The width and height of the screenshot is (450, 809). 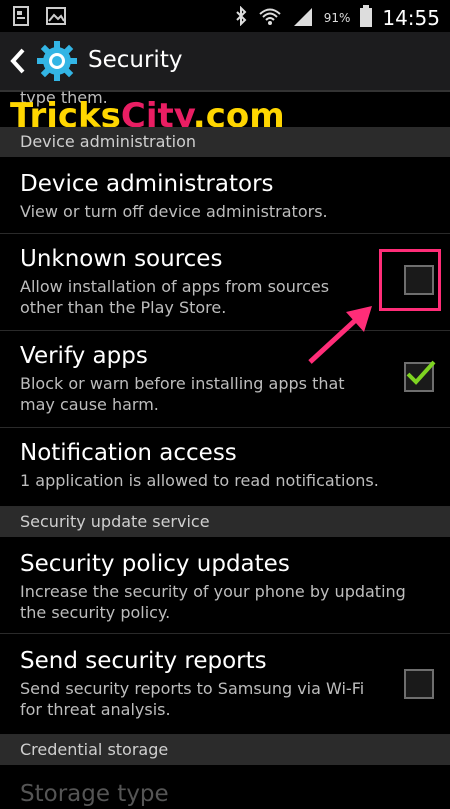 I want to click on status-left-icons, so click(x=39, y=18).